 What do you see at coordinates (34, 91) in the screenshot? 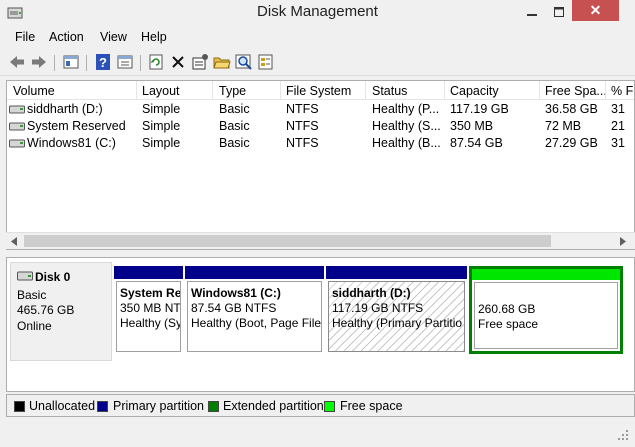
I see `column-header-volume: Volume` at bounding box center [34, 91].